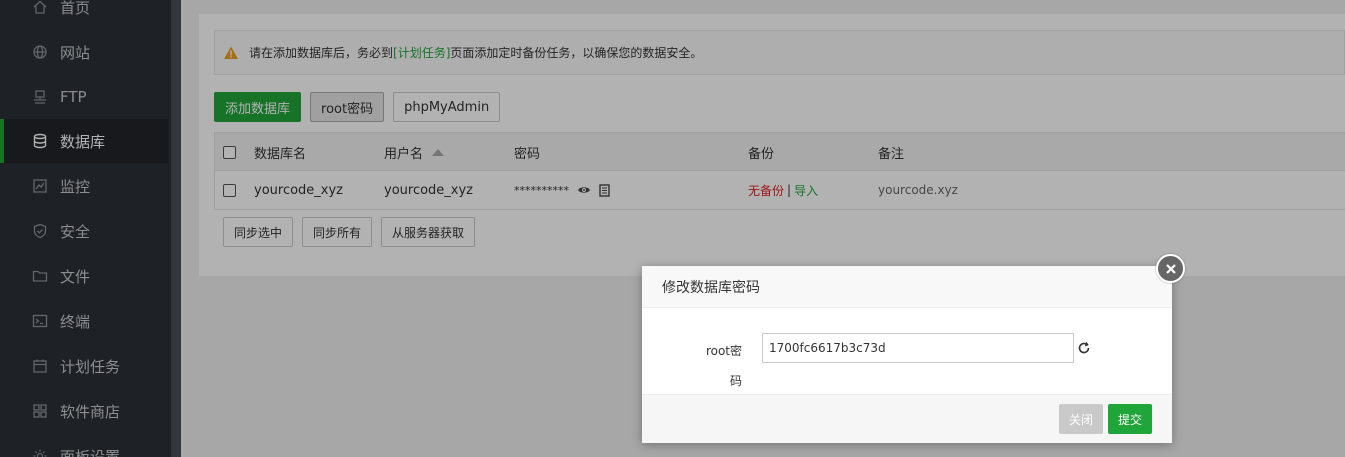 Image resolution: width=1345 pixels, height=457 pixels. I want to click on dialog-body: root密码, so click(907, 351).